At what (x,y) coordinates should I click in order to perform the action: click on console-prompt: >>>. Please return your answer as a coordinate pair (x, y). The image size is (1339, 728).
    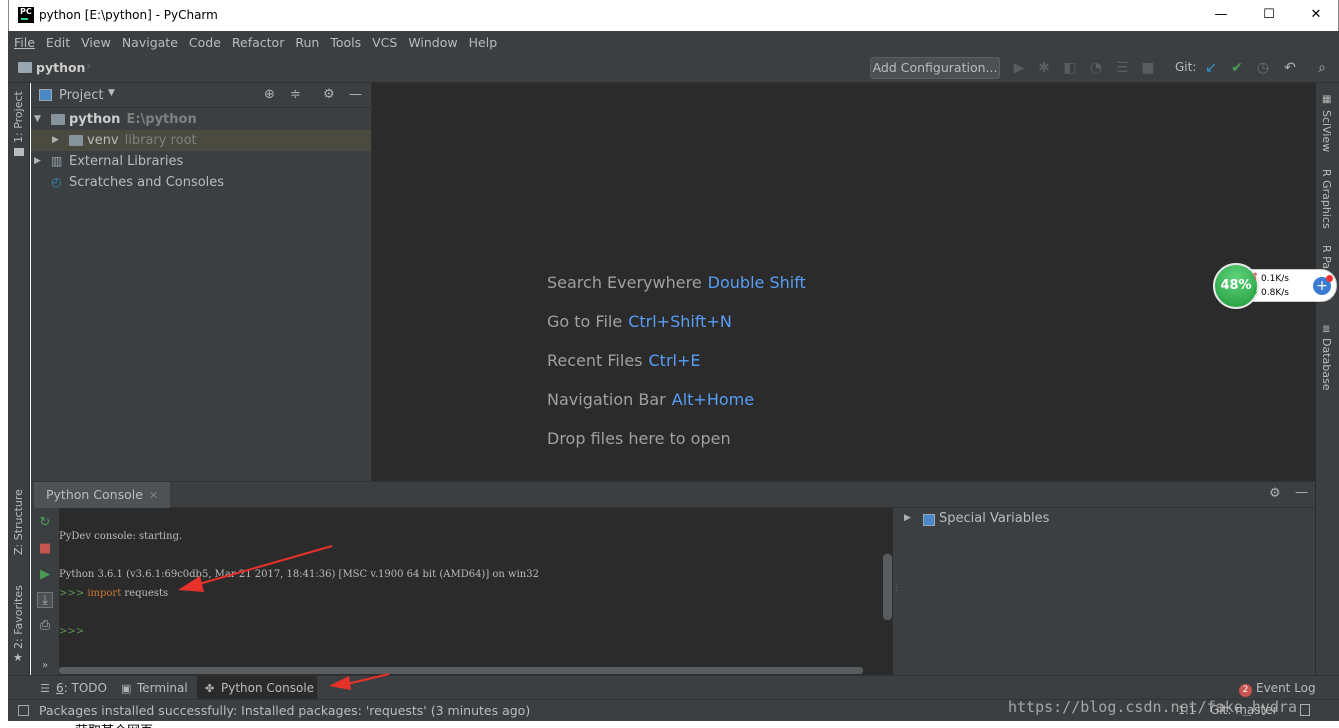
    Looking at the image, I should click on (72, 631).